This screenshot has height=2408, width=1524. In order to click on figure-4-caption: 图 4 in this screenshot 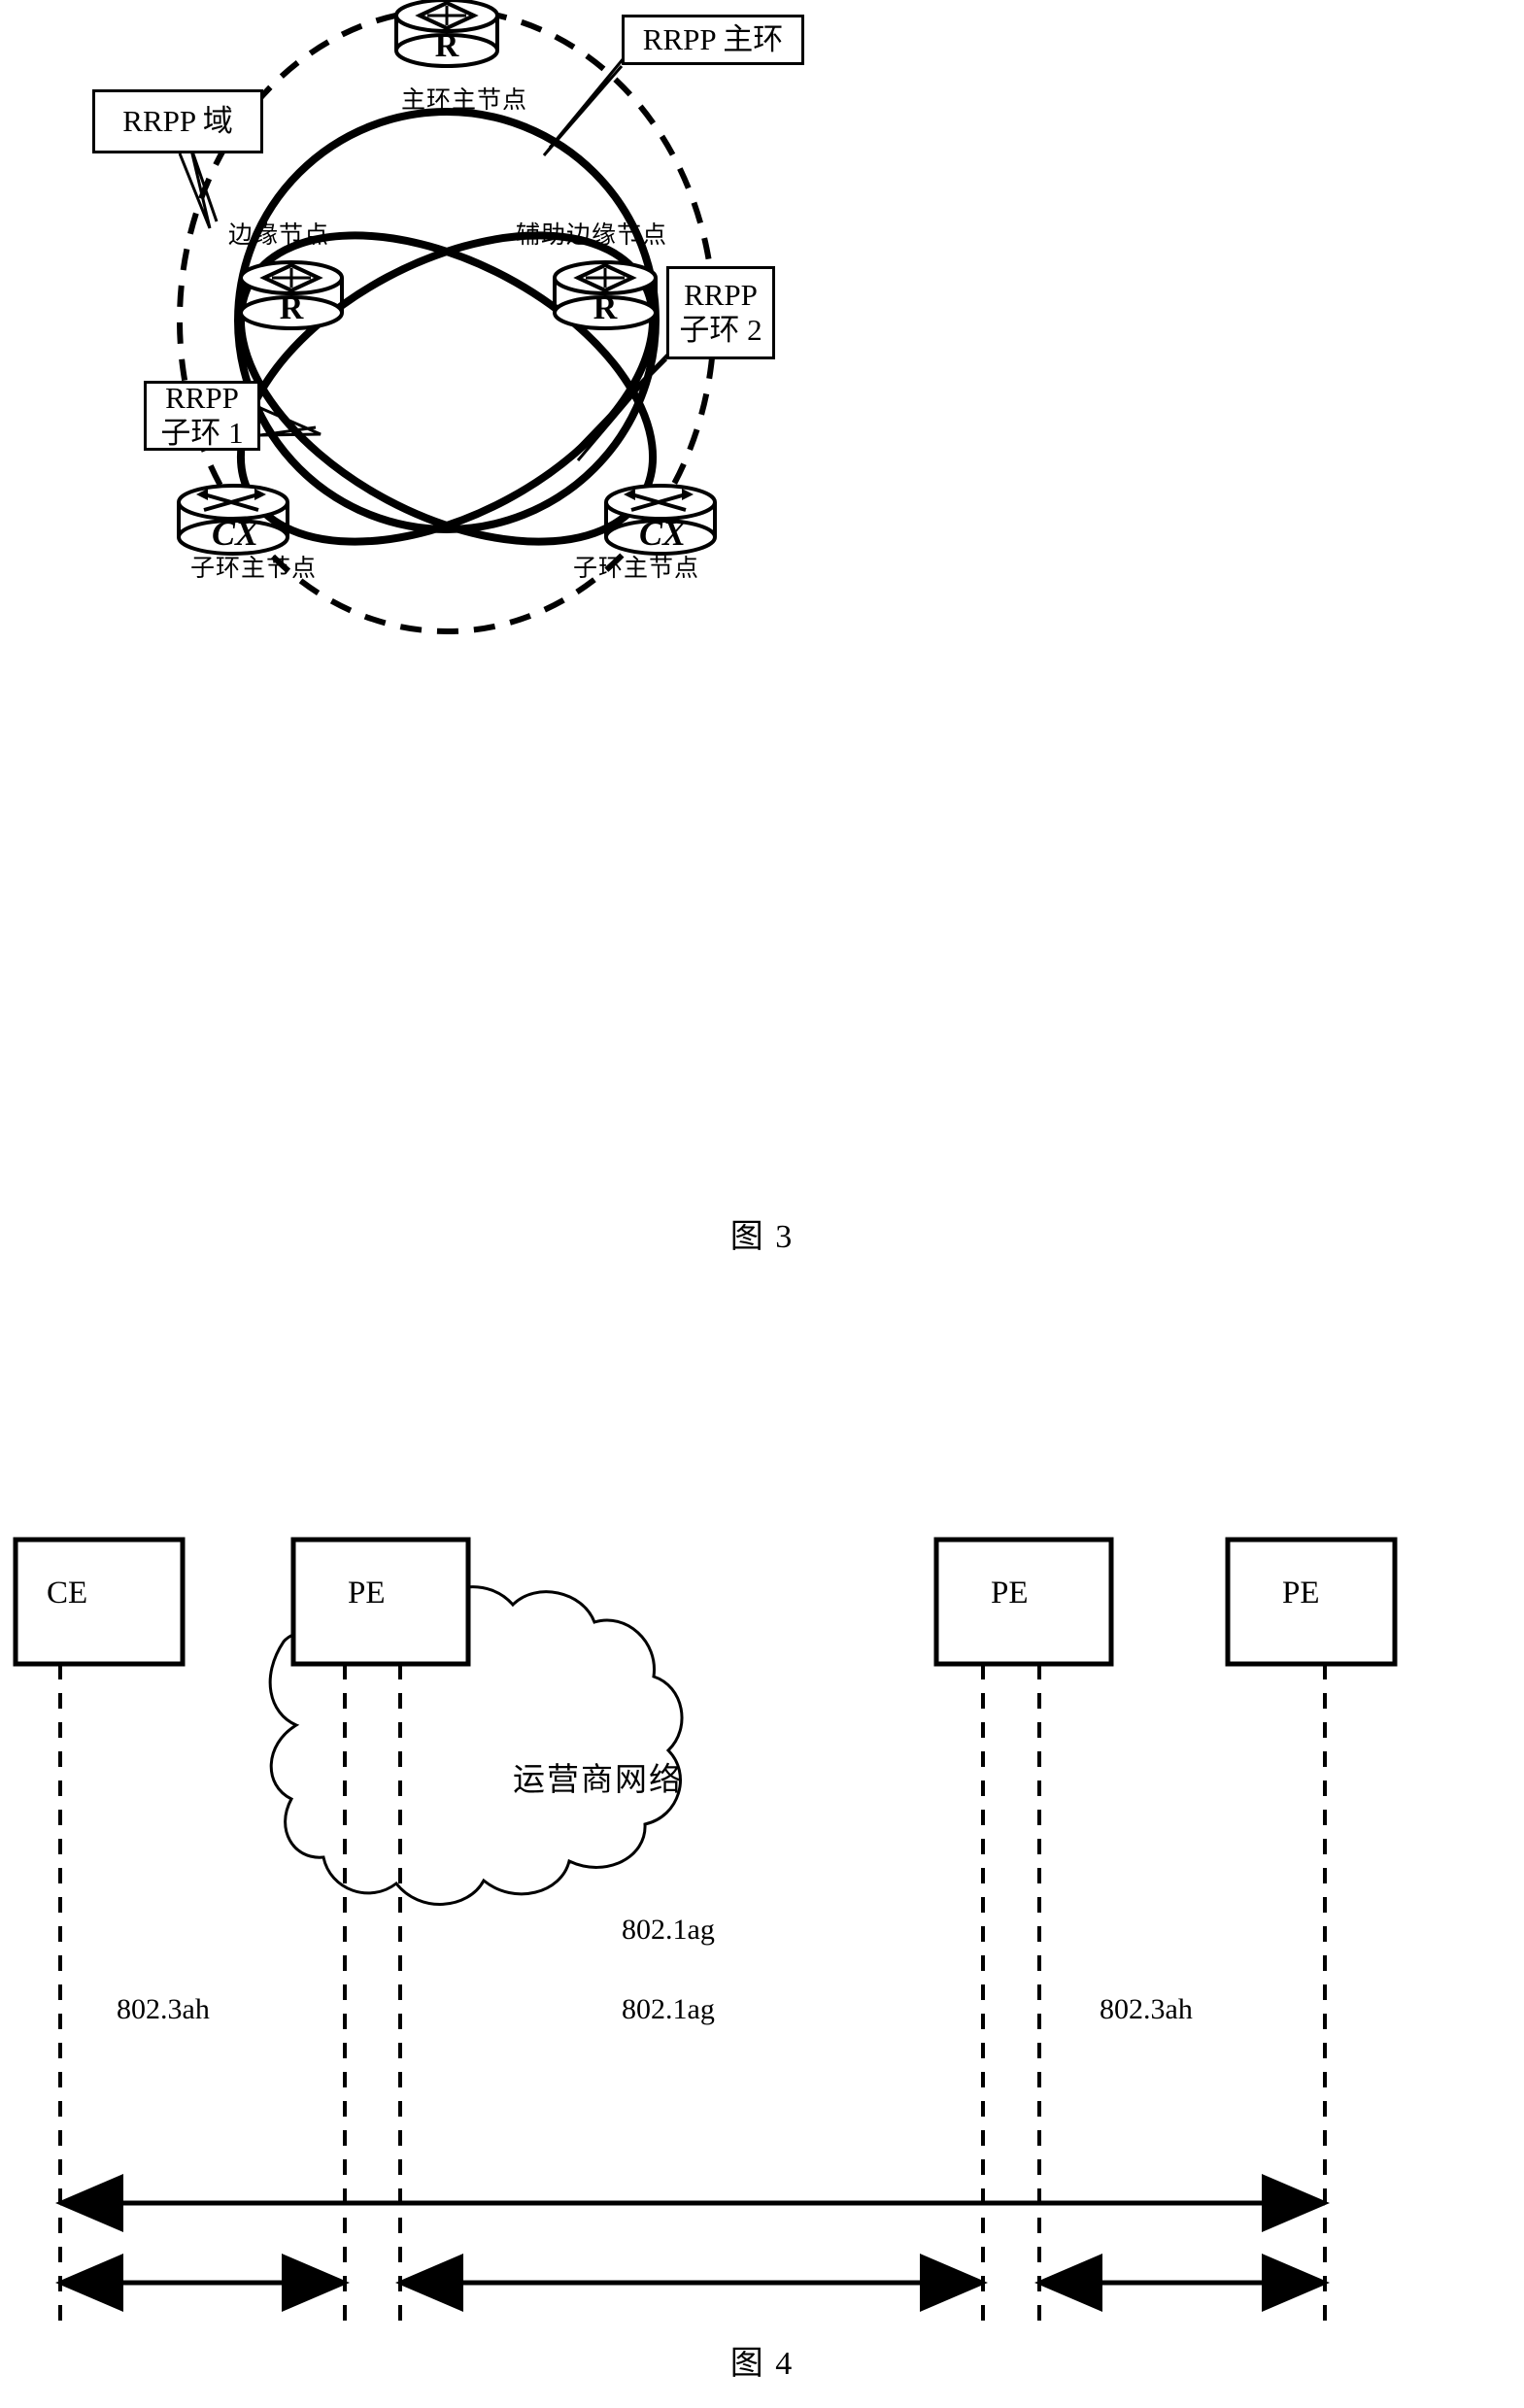, I will do `click(762, 2364)`.